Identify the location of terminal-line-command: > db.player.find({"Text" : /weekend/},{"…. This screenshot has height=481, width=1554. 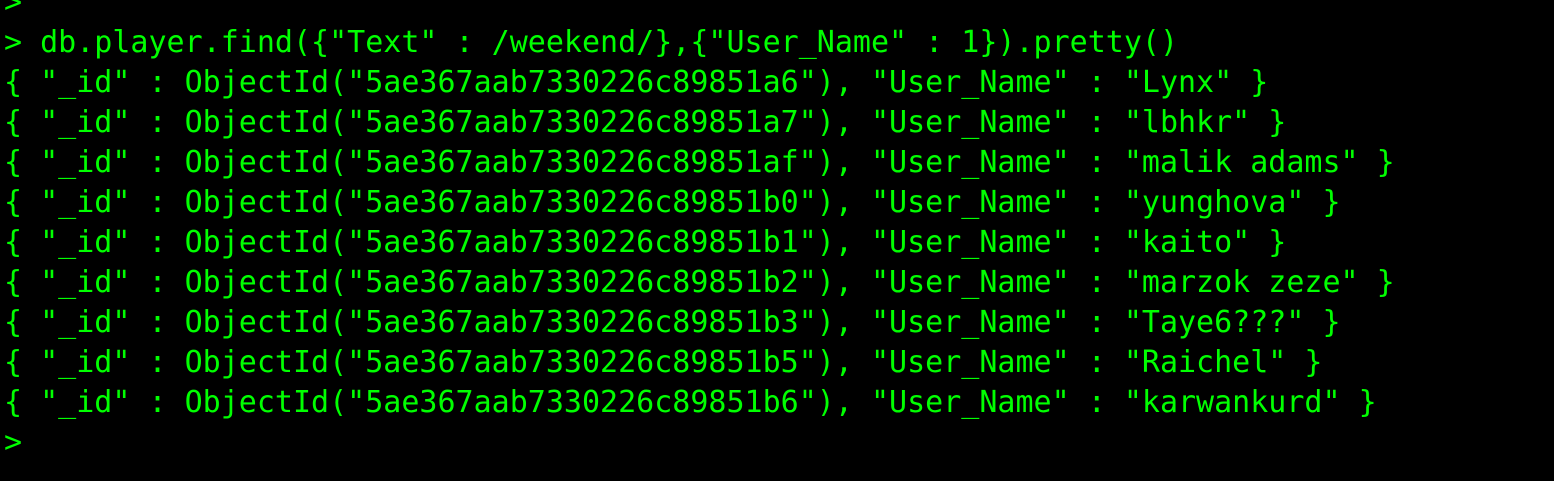
(779, 43).